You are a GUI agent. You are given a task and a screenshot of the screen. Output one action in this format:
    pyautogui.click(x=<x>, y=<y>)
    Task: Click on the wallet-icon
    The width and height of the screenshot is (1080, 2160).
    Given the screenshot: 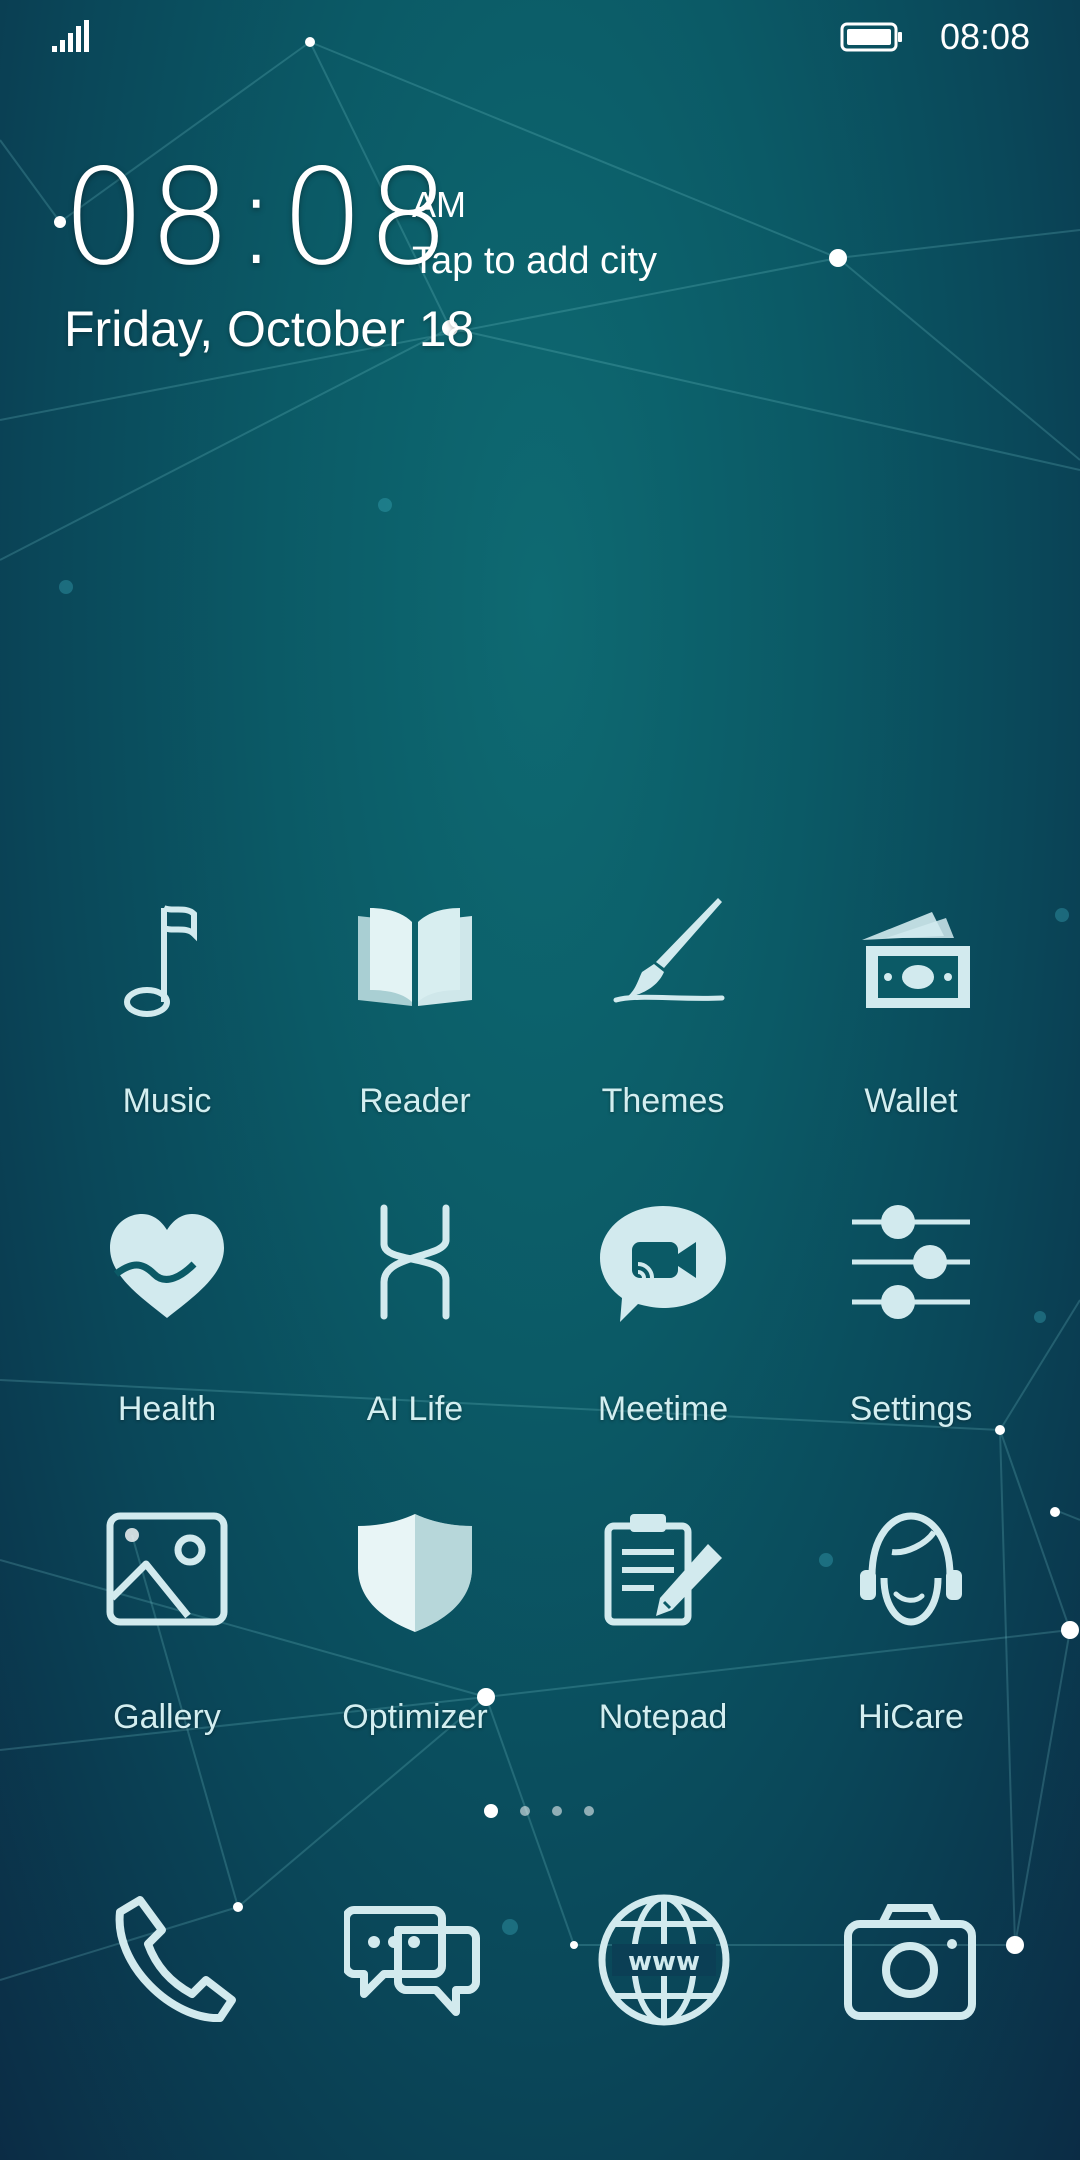 What is the action you would take?
    pyautogui.click(x=916, y=960)
    